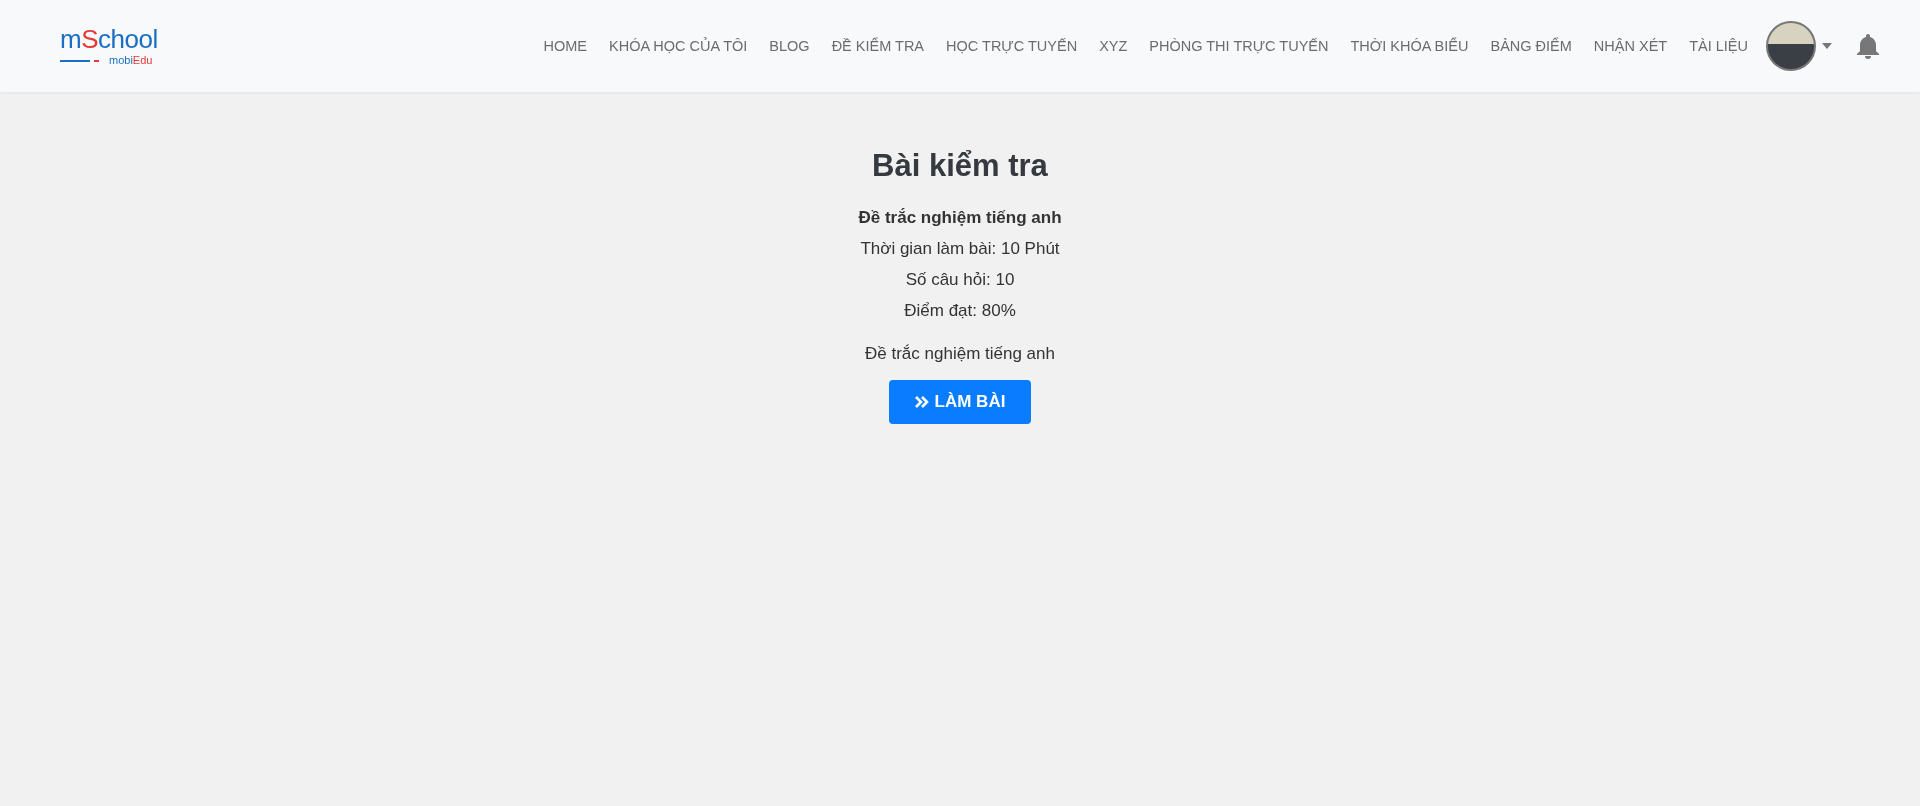 The width and height of the screenshot is (1920, 806). I want to click on nav-link: XYZ, so click(1113, 46).